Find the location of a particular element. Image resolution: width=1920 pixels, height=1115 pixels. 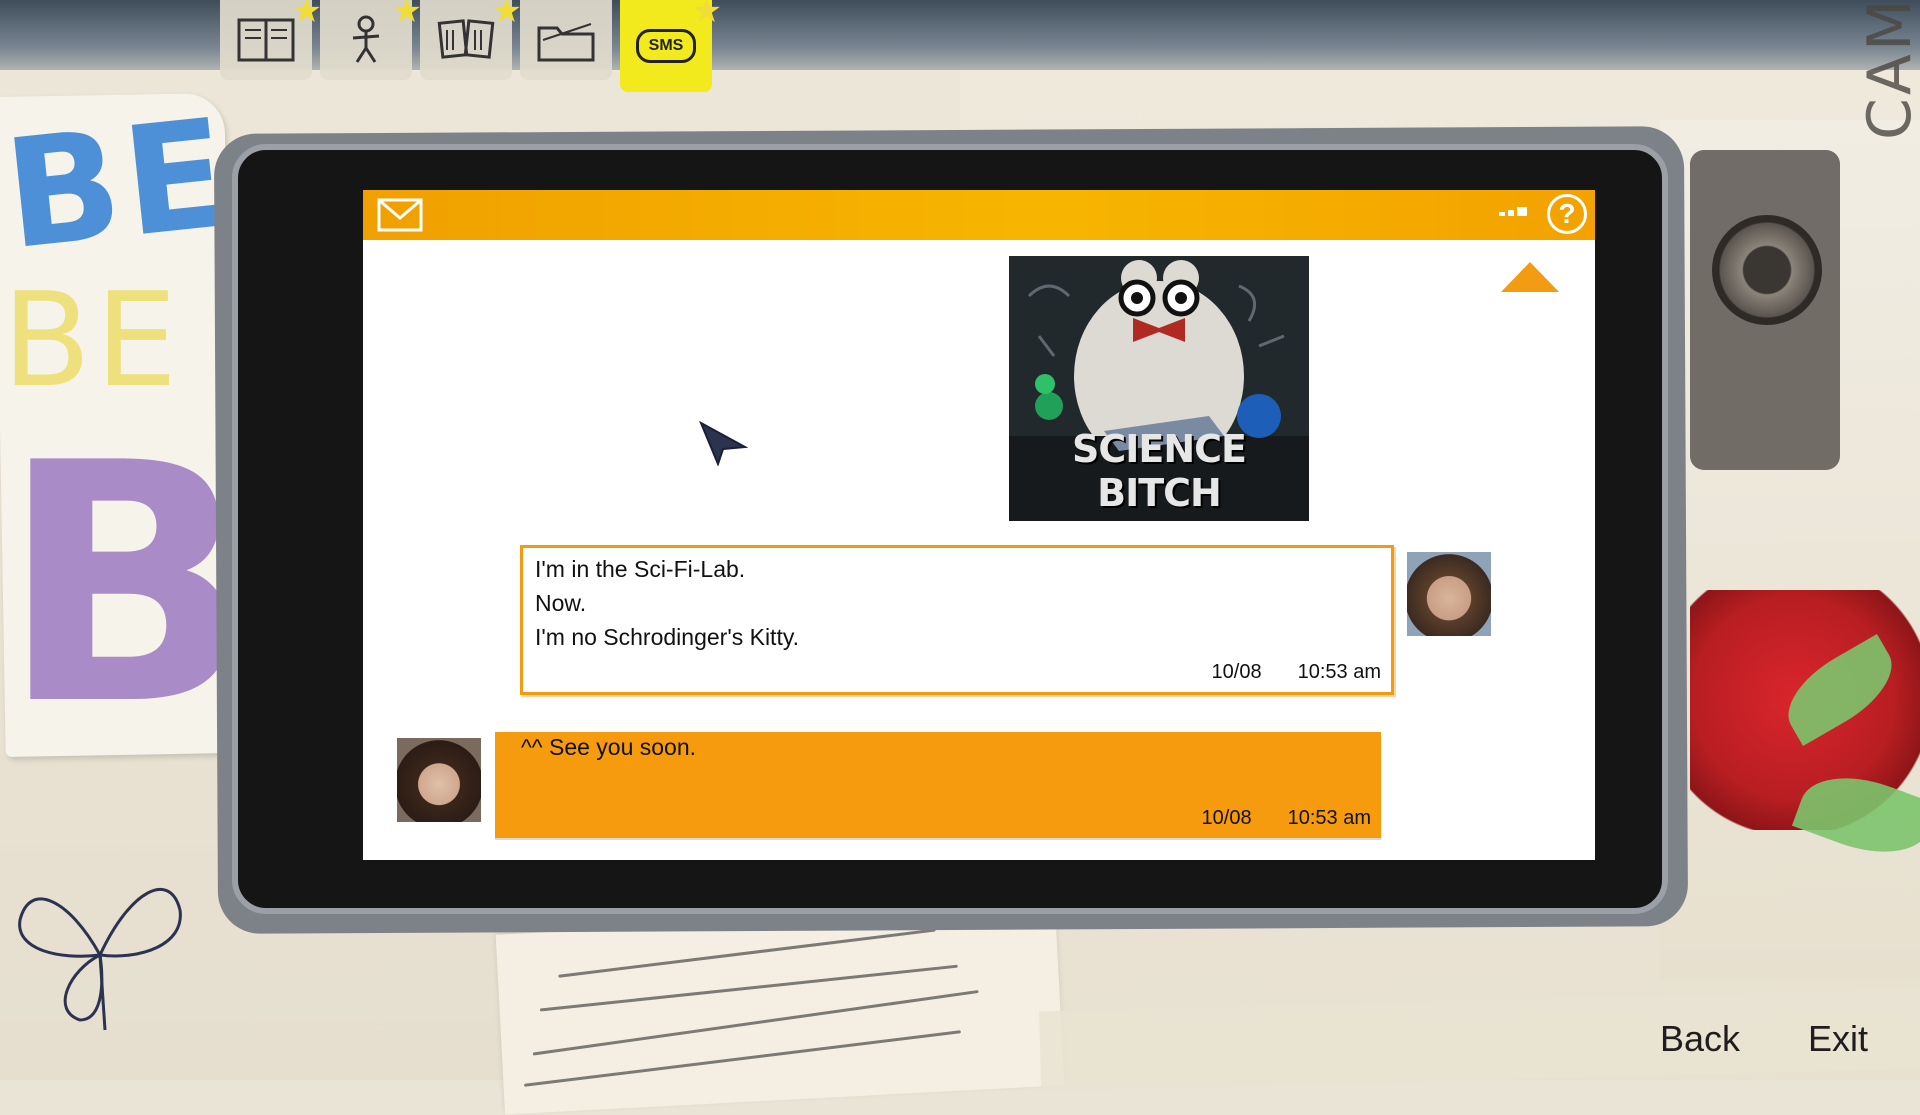

help-icon: ? is located at coordinates (1567, 214).